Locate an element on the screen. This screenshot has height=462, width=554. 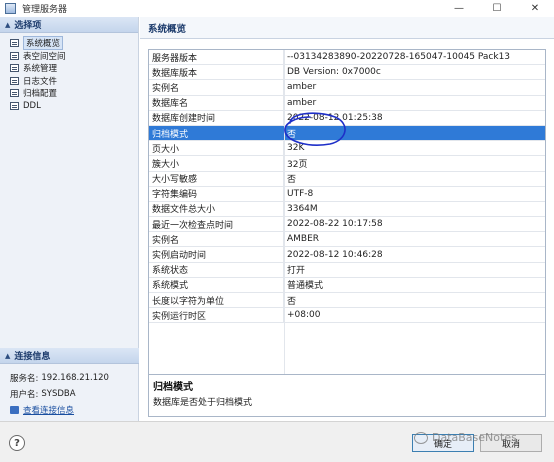
property-value: 打开 is located at coordinates (296, 271).